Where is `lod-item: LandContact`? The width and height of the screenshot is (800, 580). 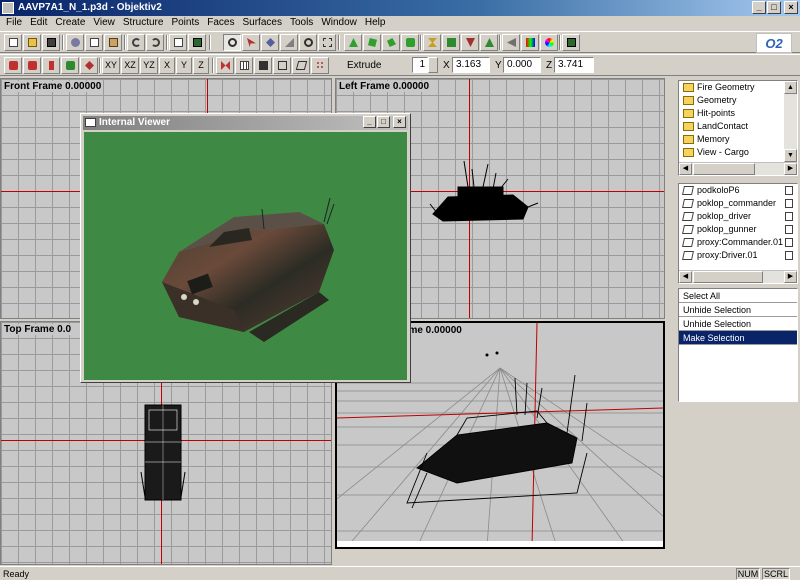
lod-item: LandContact is located at coordinates (738, 126).